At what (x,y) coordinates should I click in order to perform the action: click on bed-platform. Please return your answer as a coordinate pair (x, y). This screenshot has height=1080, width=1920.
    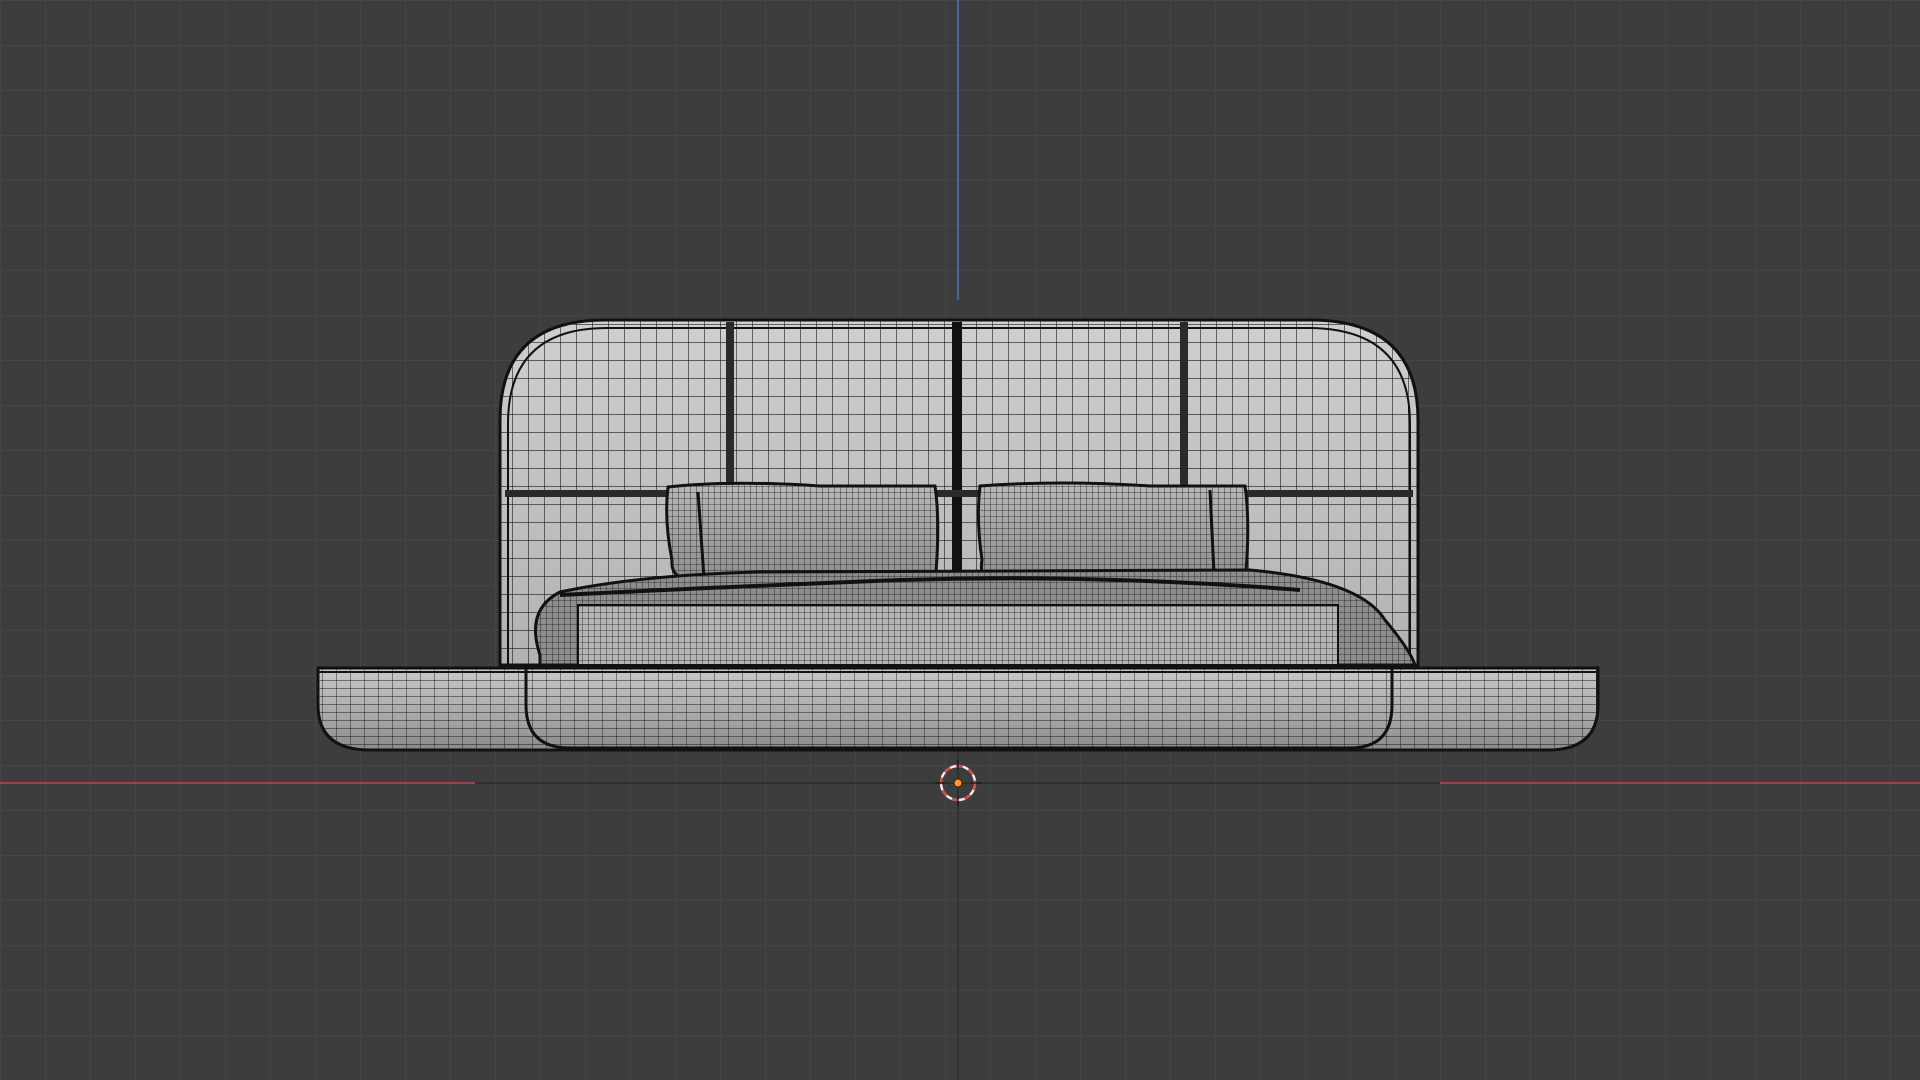
    Looking at the image, I should click on (958, 709).